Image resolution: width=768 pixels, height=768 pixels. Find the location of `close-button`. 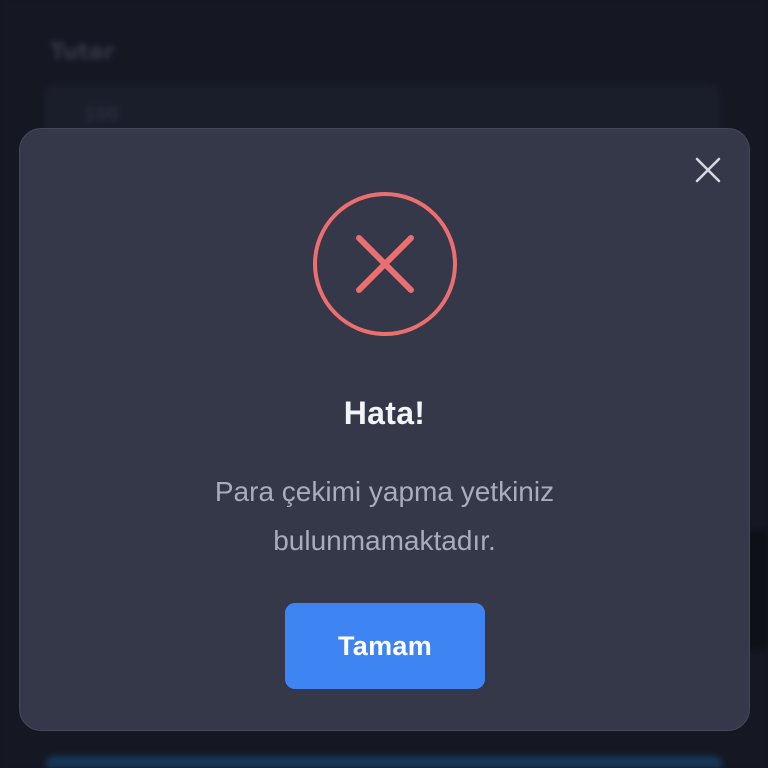

close-button is located at coordinates (708, 170).